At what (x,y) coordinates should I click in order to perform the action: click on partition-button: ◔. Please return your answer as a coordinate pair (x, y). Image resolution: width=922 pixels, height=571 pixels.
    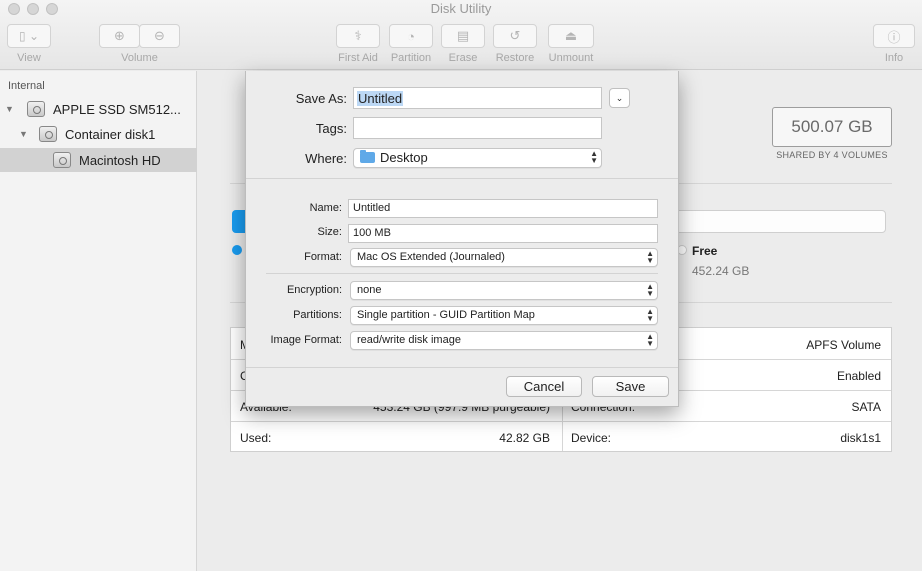
    Looking at the image, I should click on (411, 36).